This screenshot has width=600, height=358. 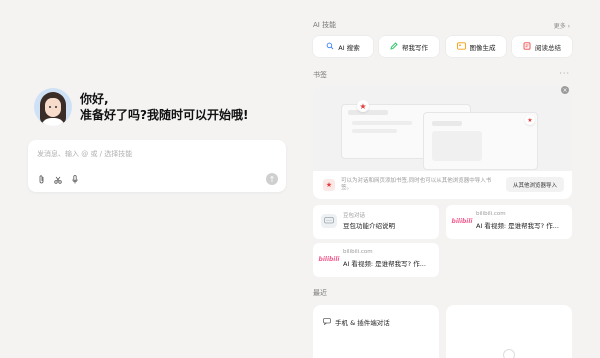 I want to click on bookmark-star-icon: ★, so click(x=329, y=185).